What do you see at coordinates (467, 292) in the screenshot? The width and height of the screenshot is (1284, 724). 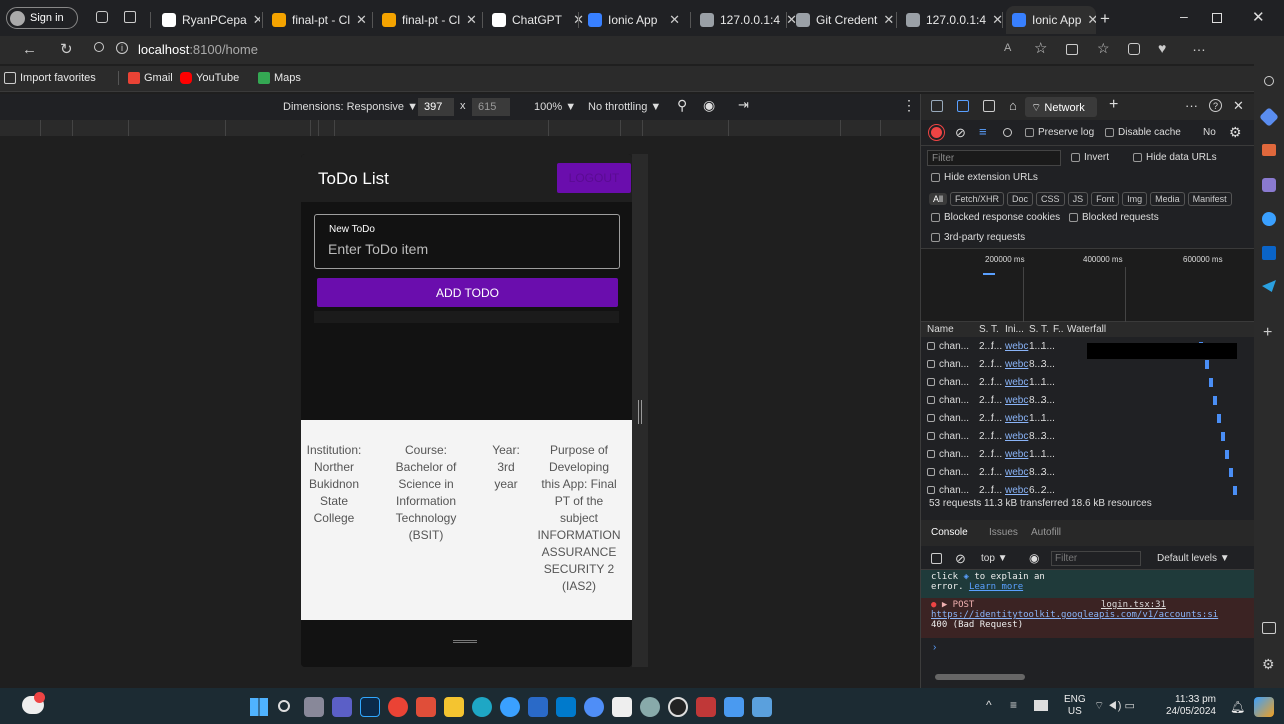 I see `add-todo-button: ADD TODO` at bounding box center [467, 292].